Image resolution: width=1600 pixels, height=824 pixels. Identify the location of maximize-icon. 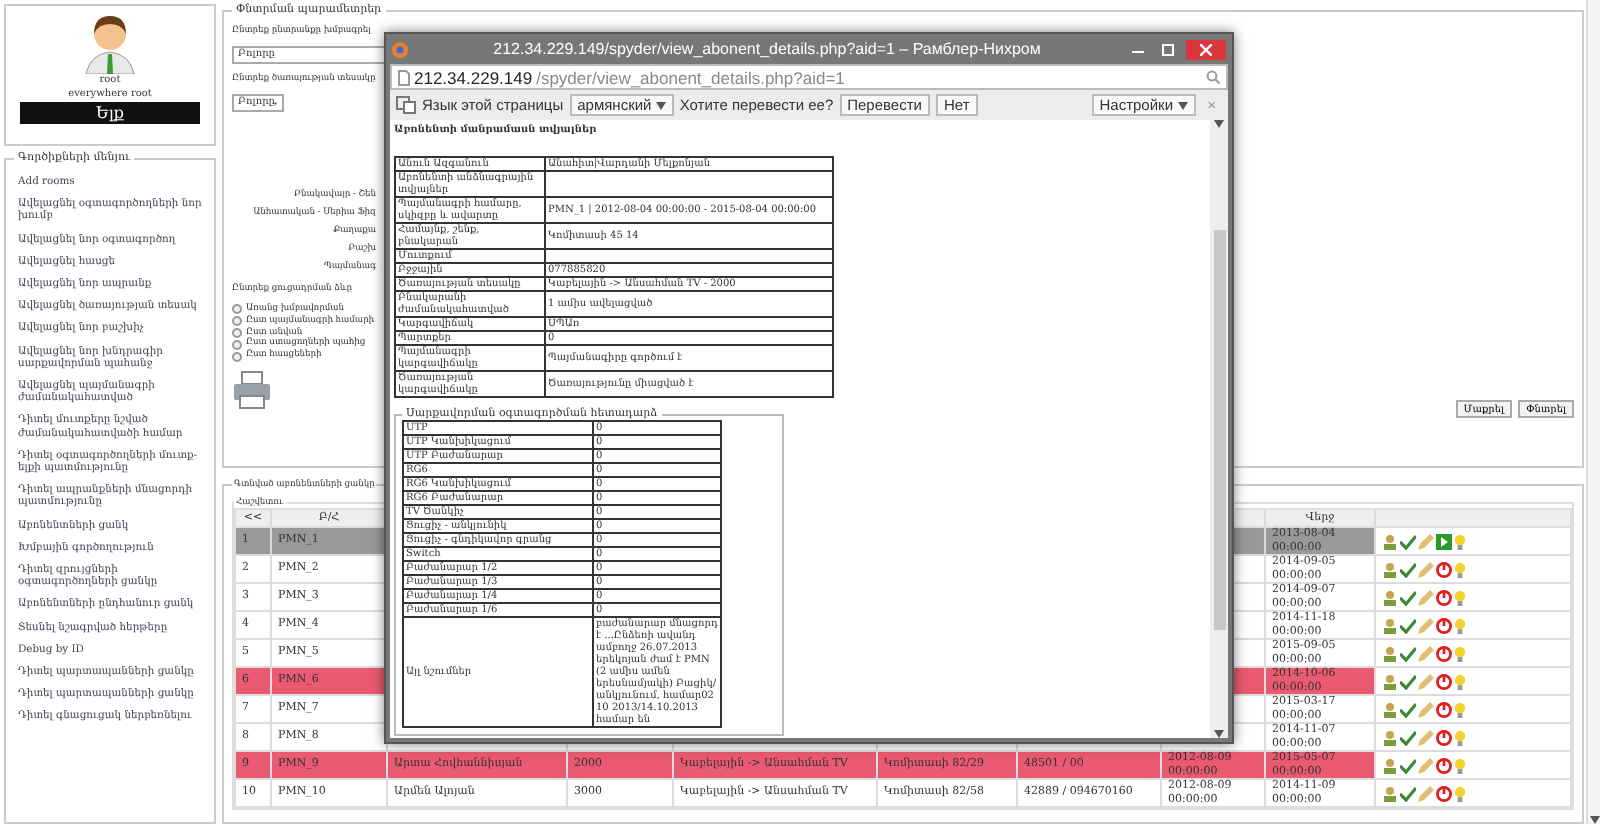
(1167, 49).